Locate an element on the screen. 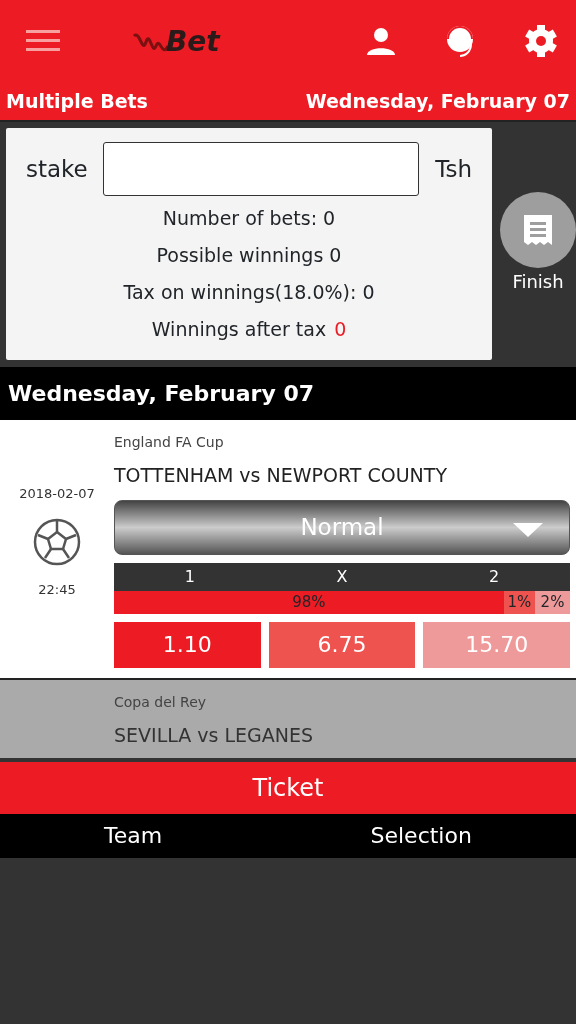 The image size is (576, 1024). summary-text: Number of bets: 0 is located at coordinates (249, 218).